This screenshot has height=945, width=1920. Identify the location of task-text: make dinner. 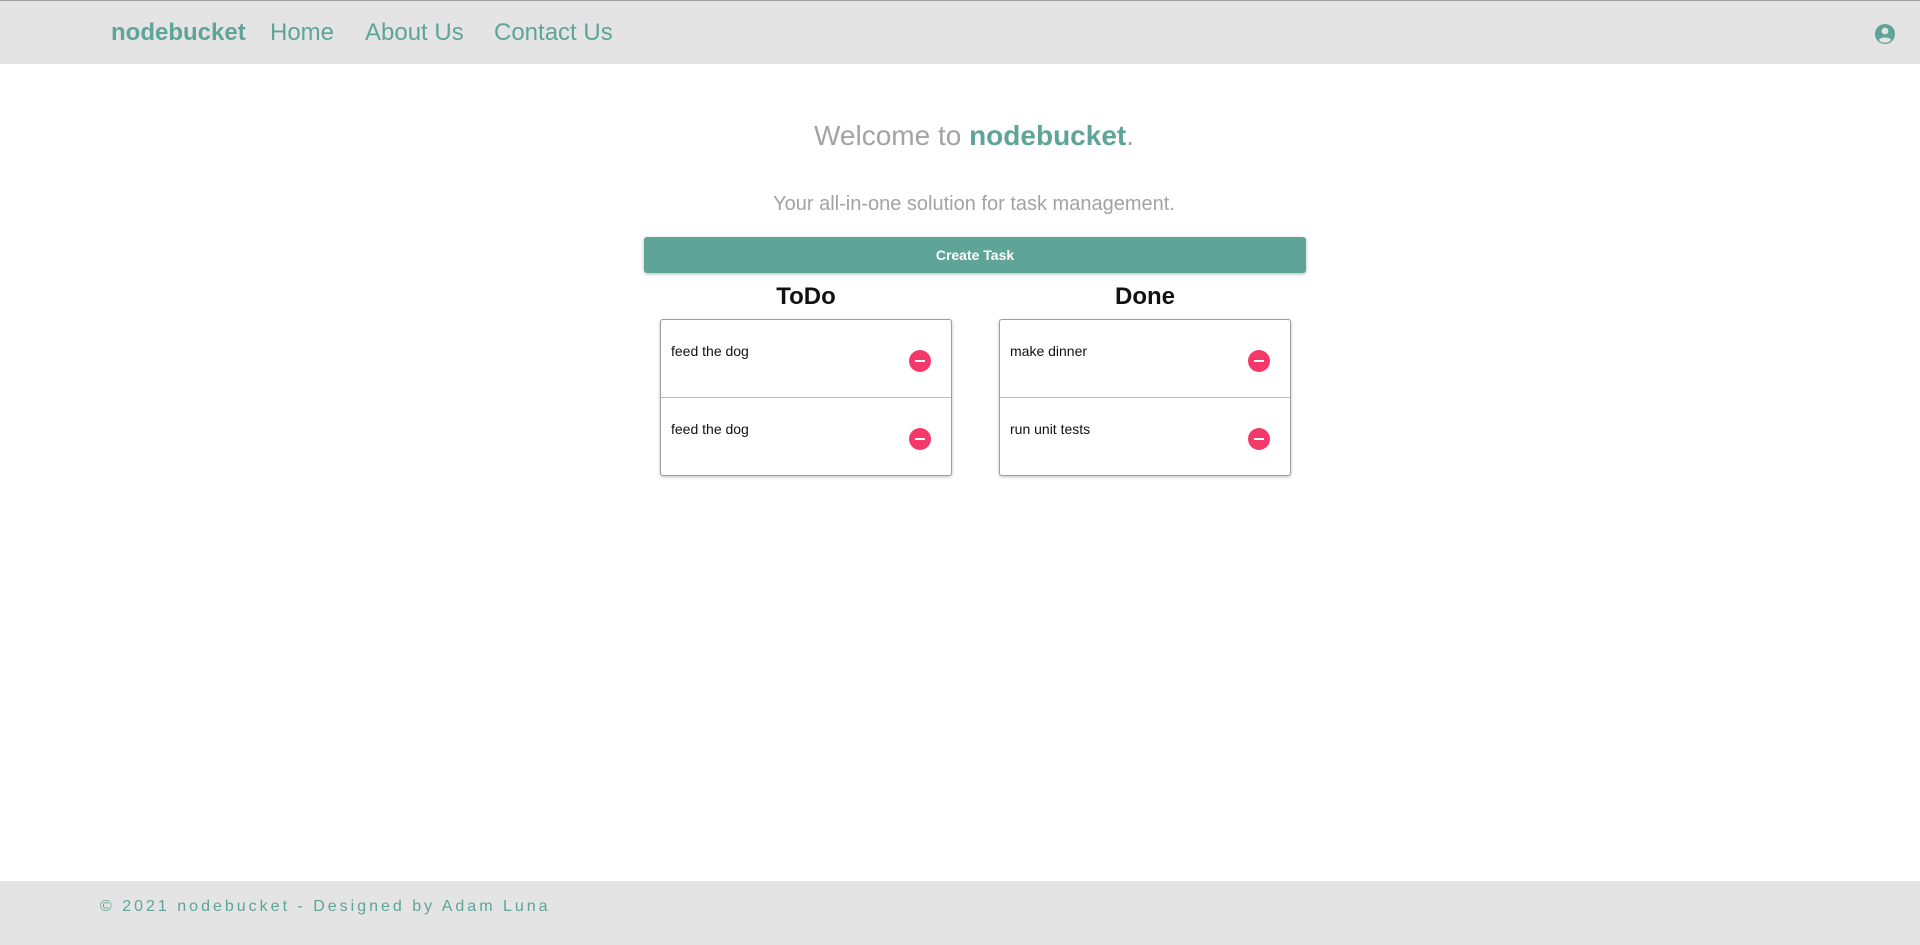
(1049, 351).